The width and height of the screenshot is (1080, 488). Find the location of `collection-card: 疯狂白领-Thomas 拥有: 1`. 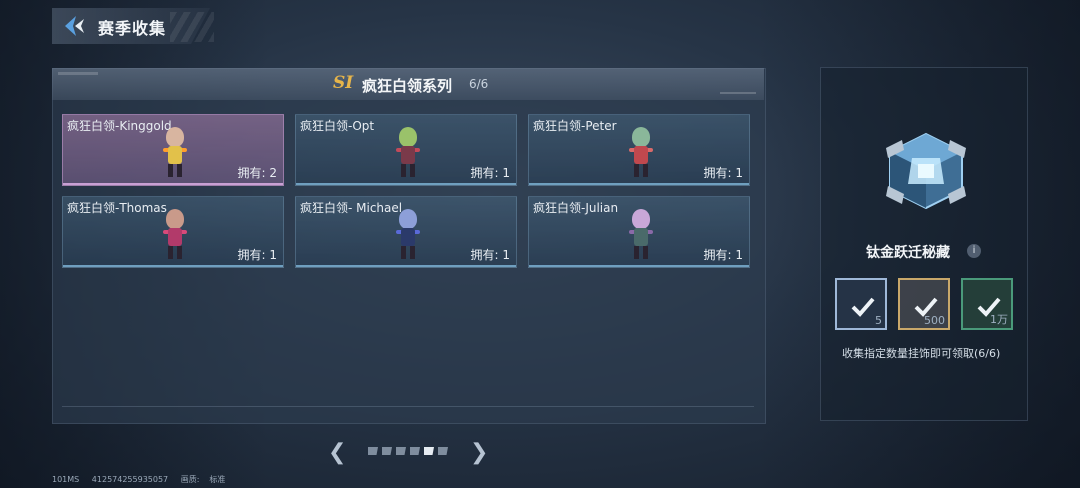

collection-card: 疯狂白领-Thomas 拥有: 1 is located at coordinates (173, 232).